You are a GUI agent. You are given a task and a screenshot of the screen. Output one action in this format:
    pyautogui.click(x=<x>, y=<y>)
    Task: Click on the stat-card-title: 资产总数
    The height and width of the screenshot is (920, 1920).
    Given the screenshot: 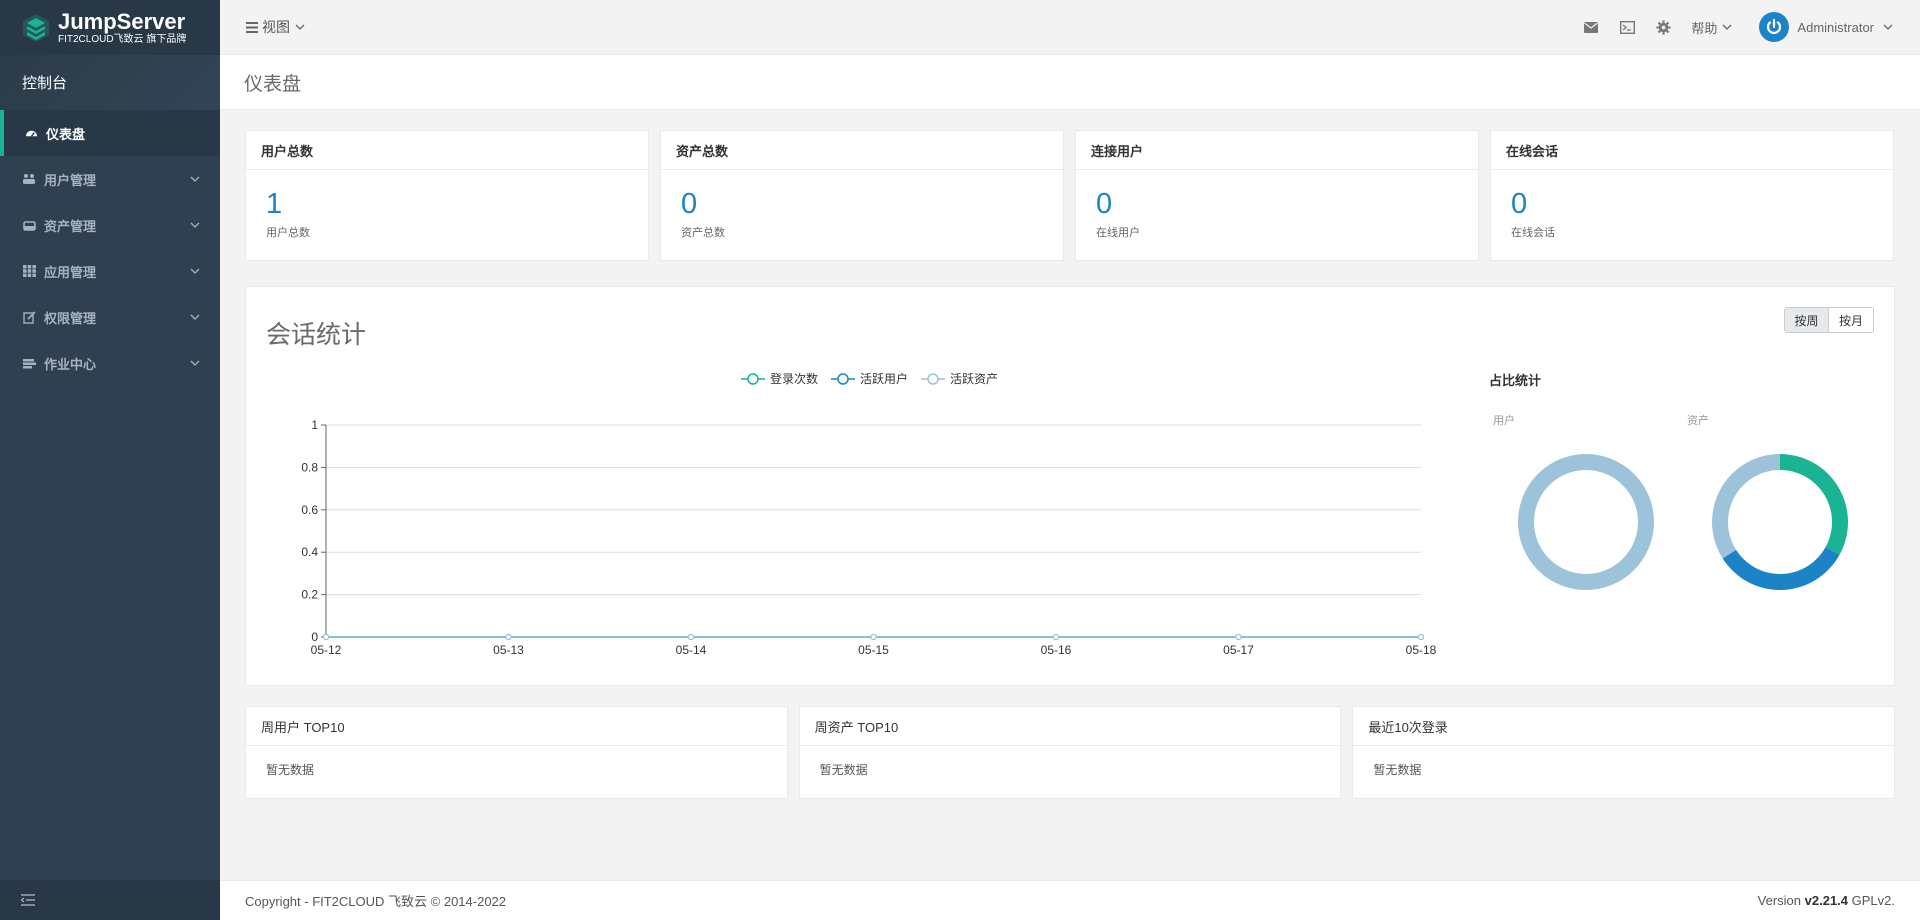 What is the action you would take?
    pyautogui.click(x=862, y=150)
    